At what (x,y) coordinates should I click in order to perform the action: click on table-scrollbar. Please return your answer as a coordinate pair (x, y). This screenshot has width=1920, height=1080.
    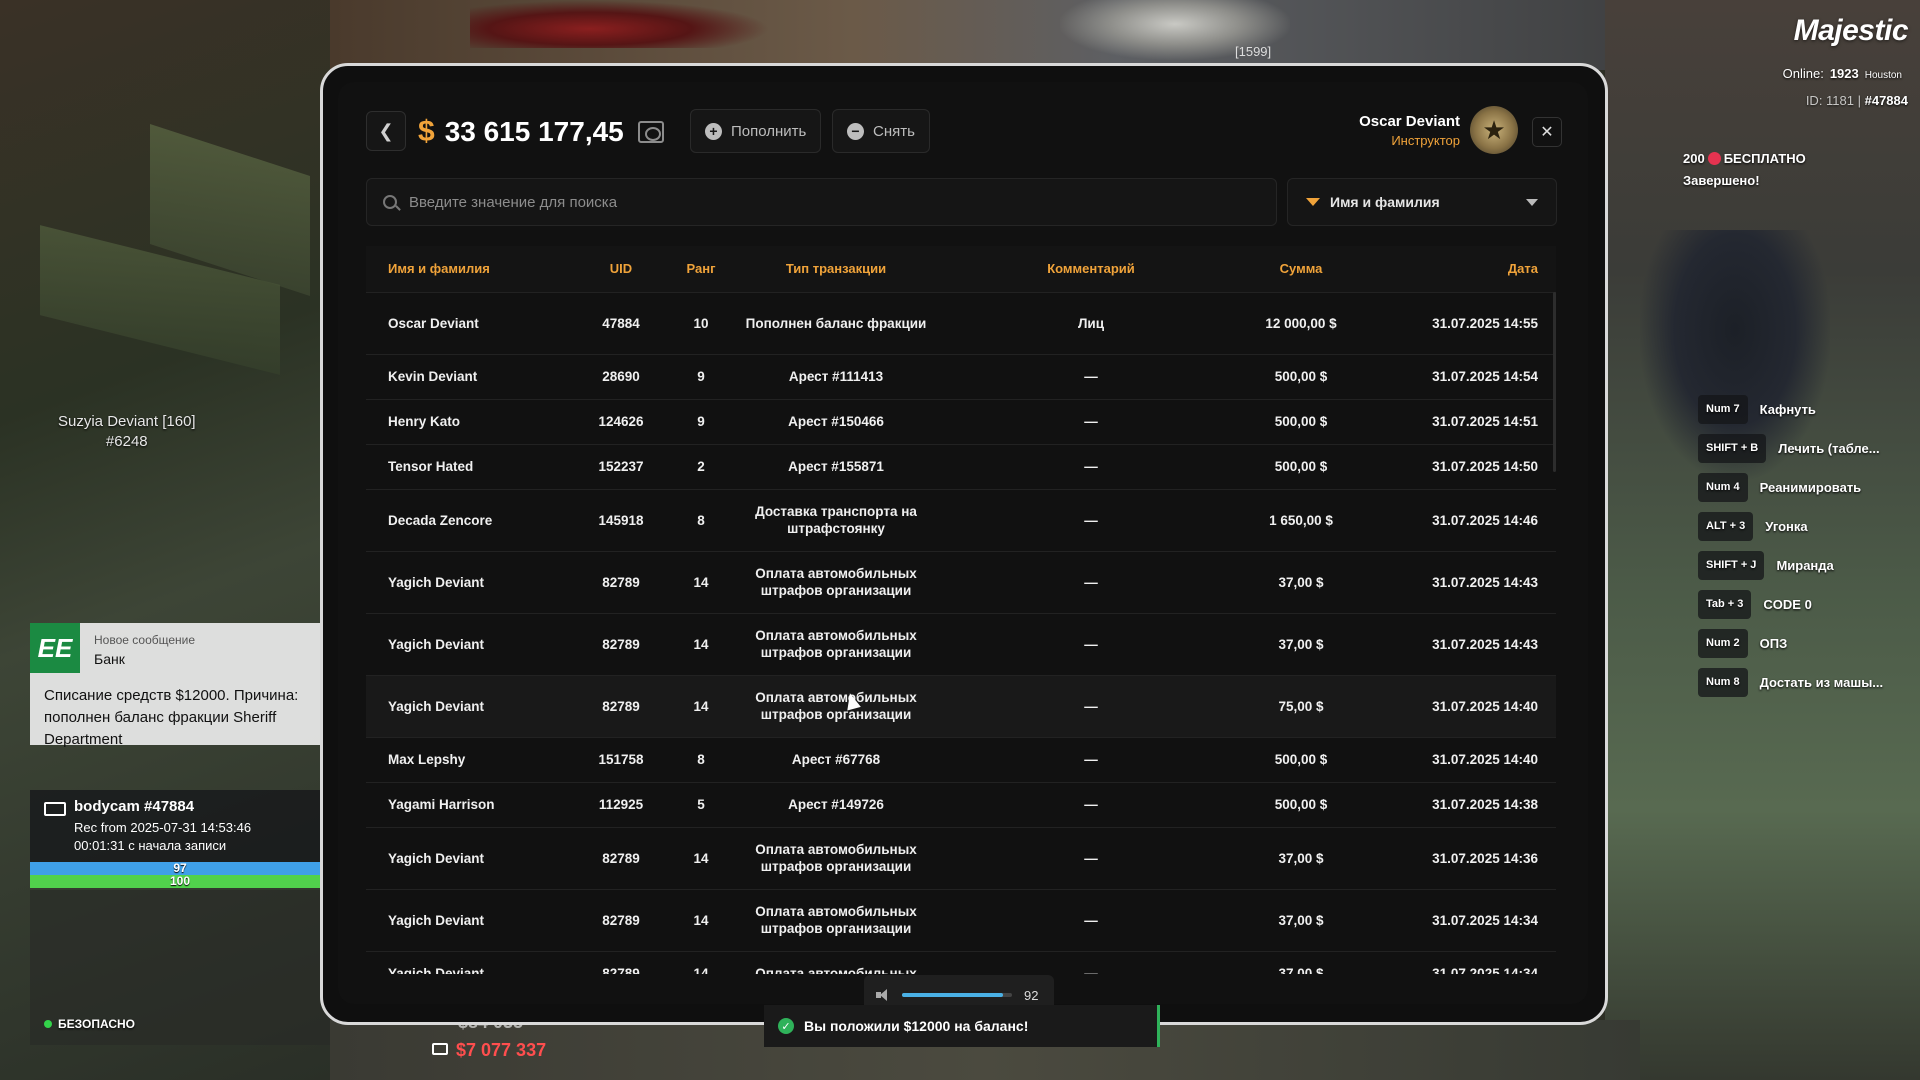
    Looking at the image, I should click on (1554, 382).